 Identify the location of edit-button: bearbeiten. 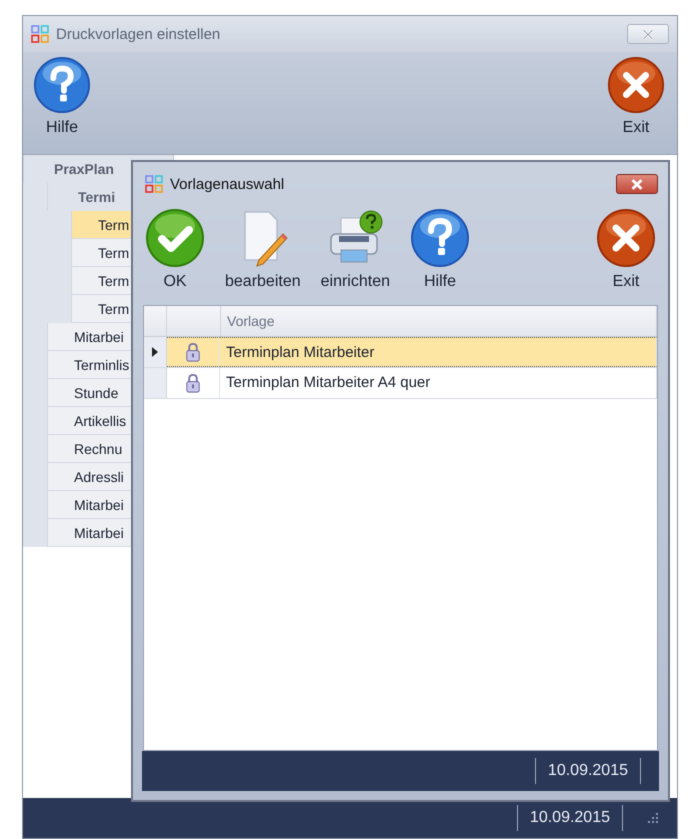
(263, 249).